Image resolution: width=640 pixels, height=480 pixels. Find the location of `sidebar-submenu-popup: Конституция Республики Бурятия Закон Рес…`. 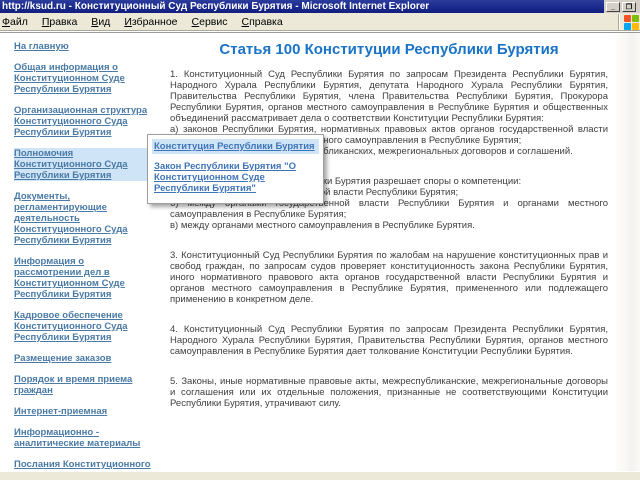

sidebar-submenu-popup: Конституция Республики Бурятия Закон Рес… is located at coordinates (235, 169).